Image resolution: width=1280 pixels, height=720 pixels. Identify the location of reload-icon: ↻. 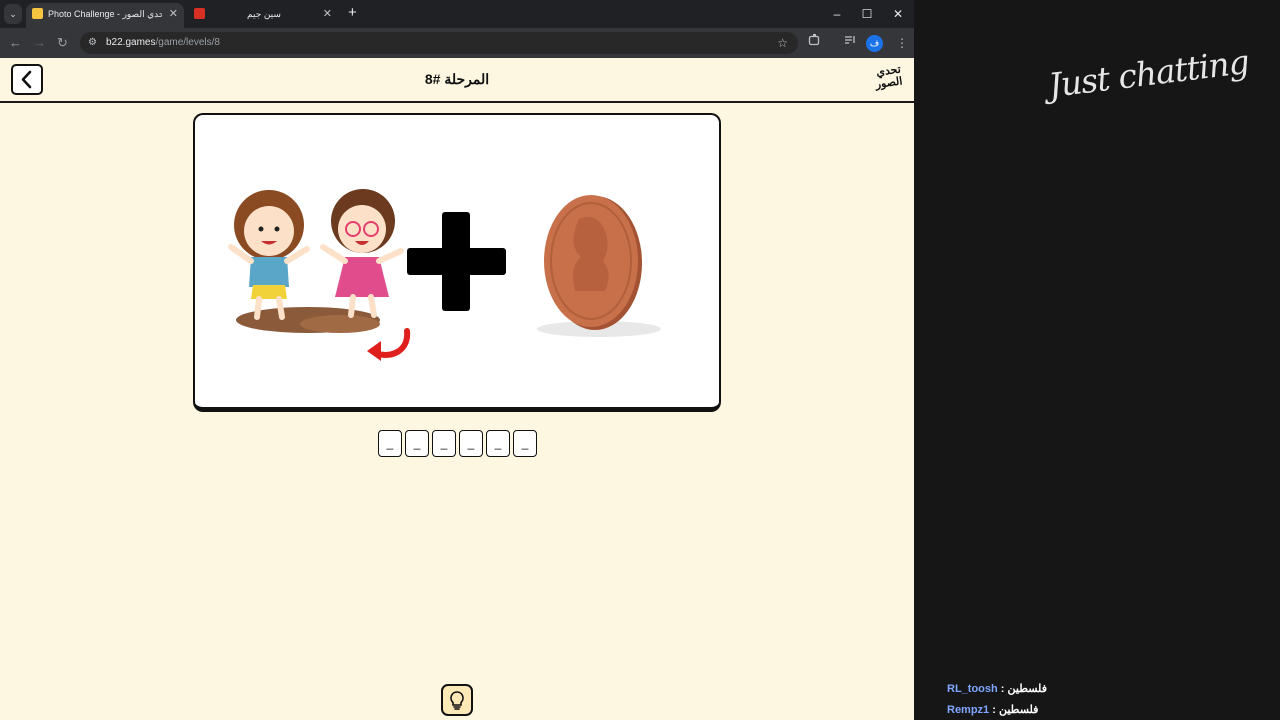
(62, 43).